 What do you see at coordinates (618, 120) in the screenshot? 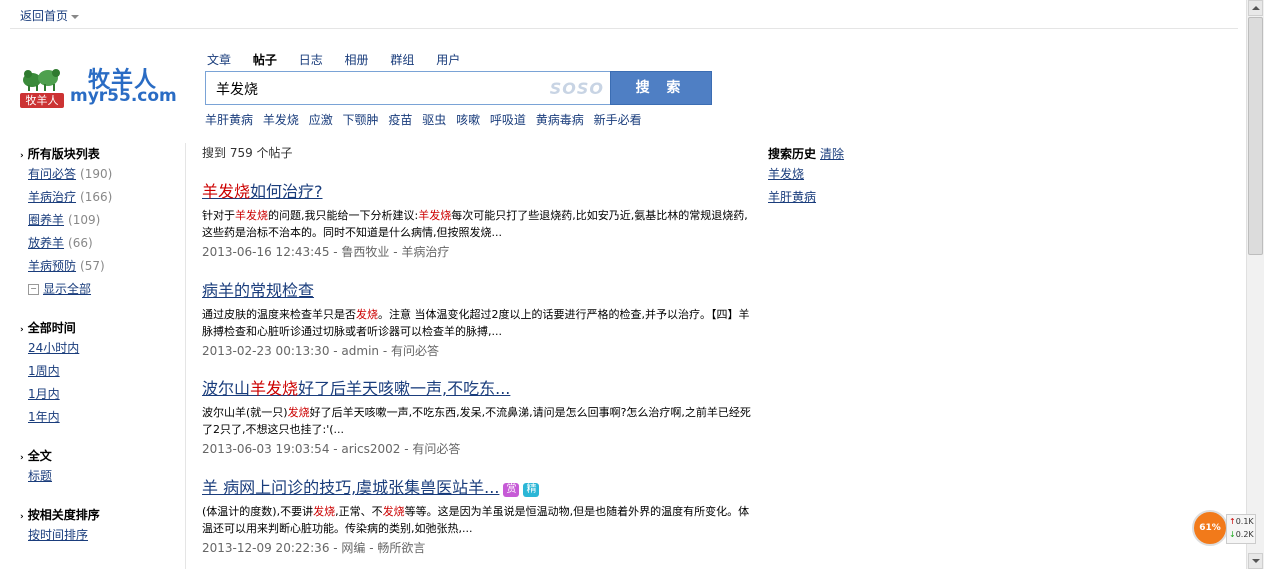
I see `hot-word: 新手必看` at bounding box center [618, 120].